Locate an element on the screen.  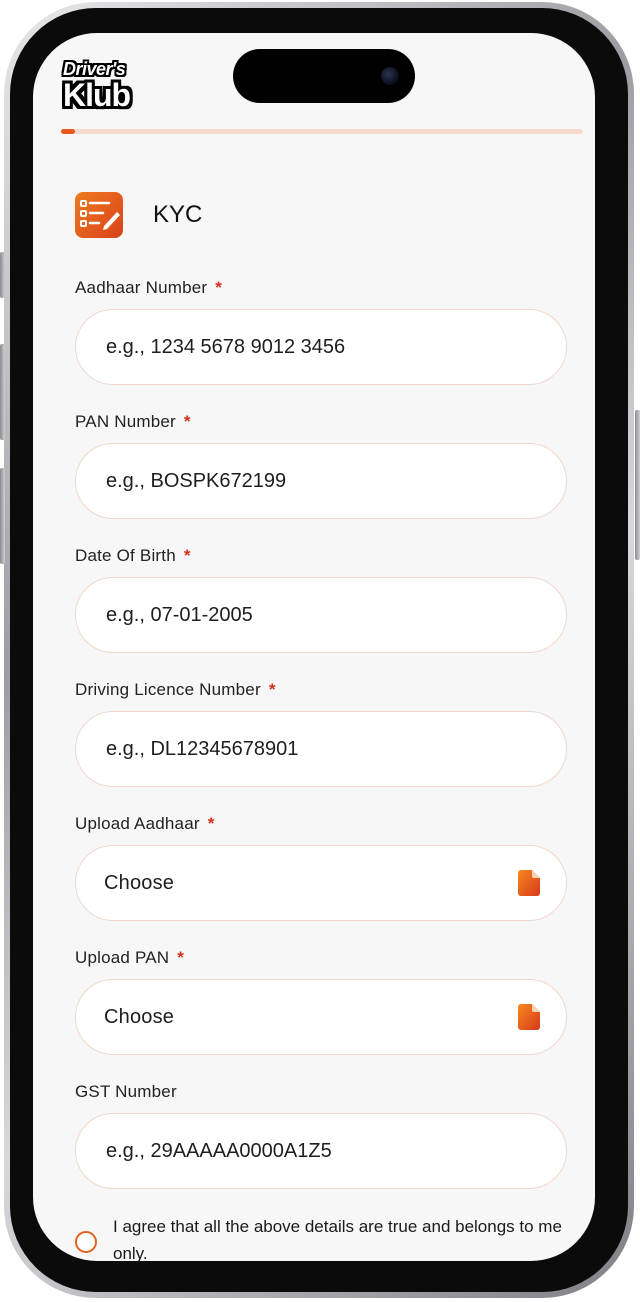
aadhaar-number-field-group: Aadhaar Number * is located at coordinates (321, 329).